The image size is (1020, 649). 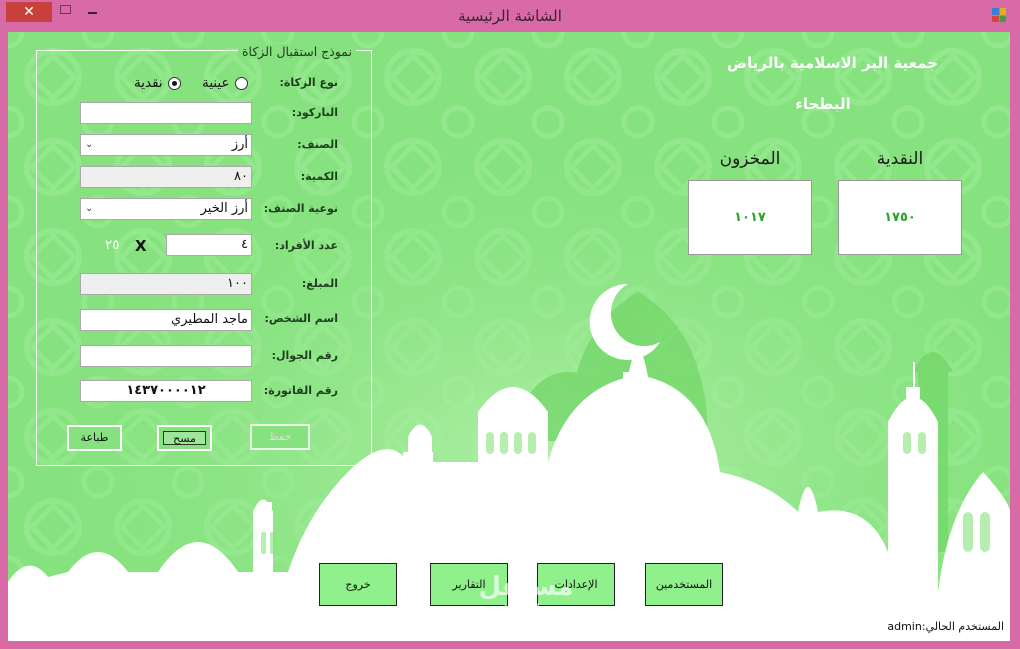 What do you see at coordinates (684, 584) in the screenshot?
I see `users-button: المستخدمين` at bounding box center [684, 584].